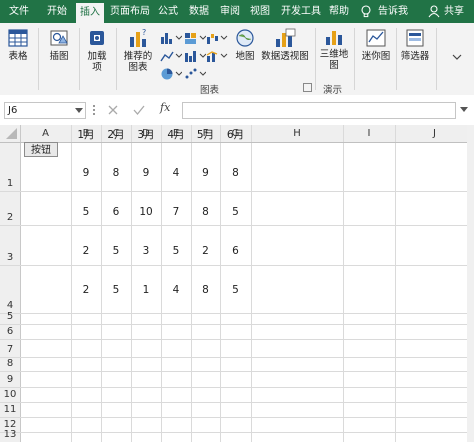 The width and height of the screenshot is (474, 442). I want to click on column-header-h: H, so click(297, 134).